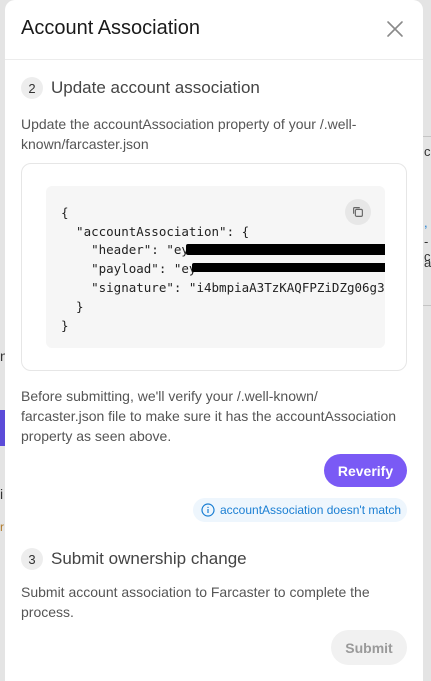  I want to click on status-text: accountAssociation doesn't match, so click(311, 510).